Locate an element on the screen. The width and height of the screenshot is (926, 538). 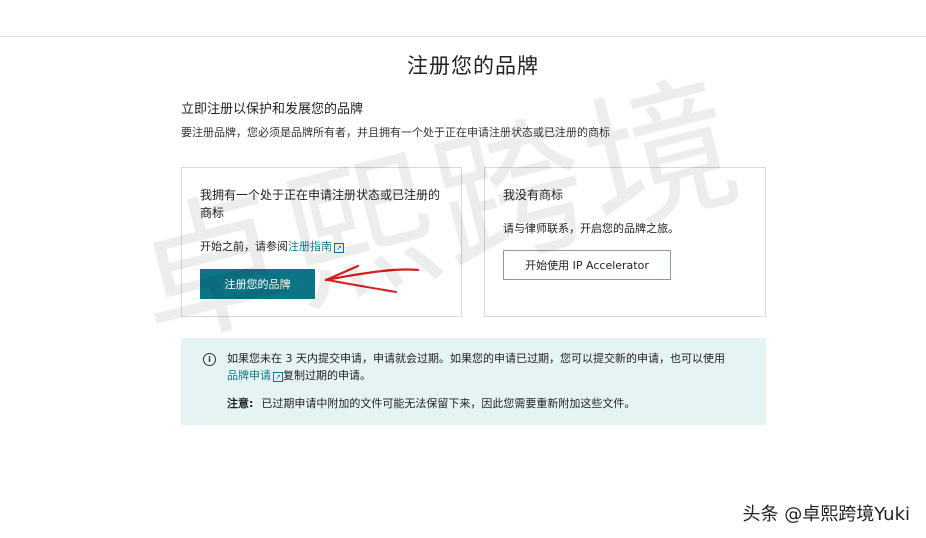
intro-description: 要注册品牌，您必须是品牌所有者，并且拥有一个处于正在申请注册状态或已注册的商标 is located at coordinates (395, 132).